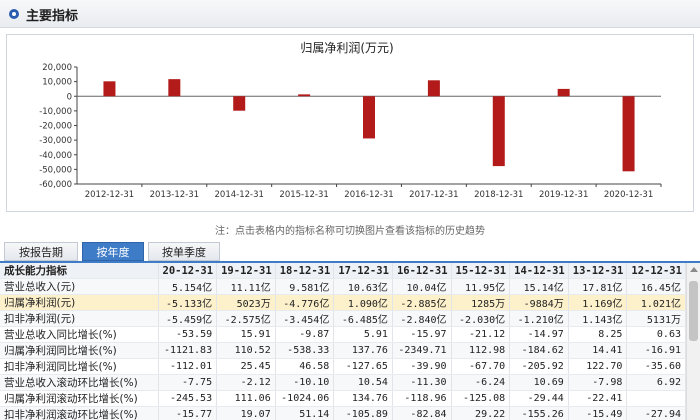 The image size is (700, 420). What do you see at coordinates (79, 286) in the screenshot?
I see `indicator-name-link: 营业总收入(元)` at bounding box center [79, 286].